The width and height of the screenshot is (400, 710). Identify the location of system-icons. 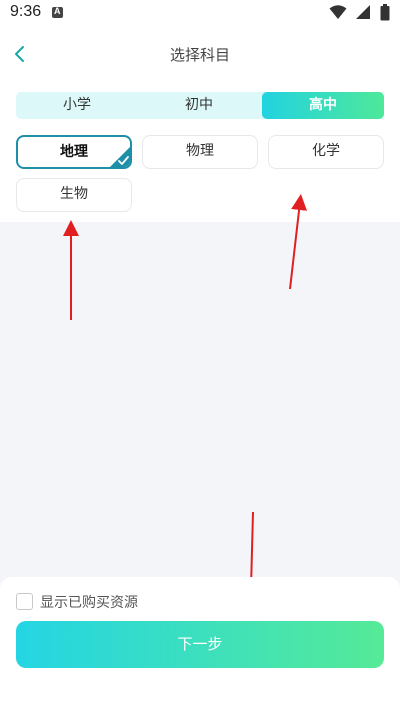
(359, 13).